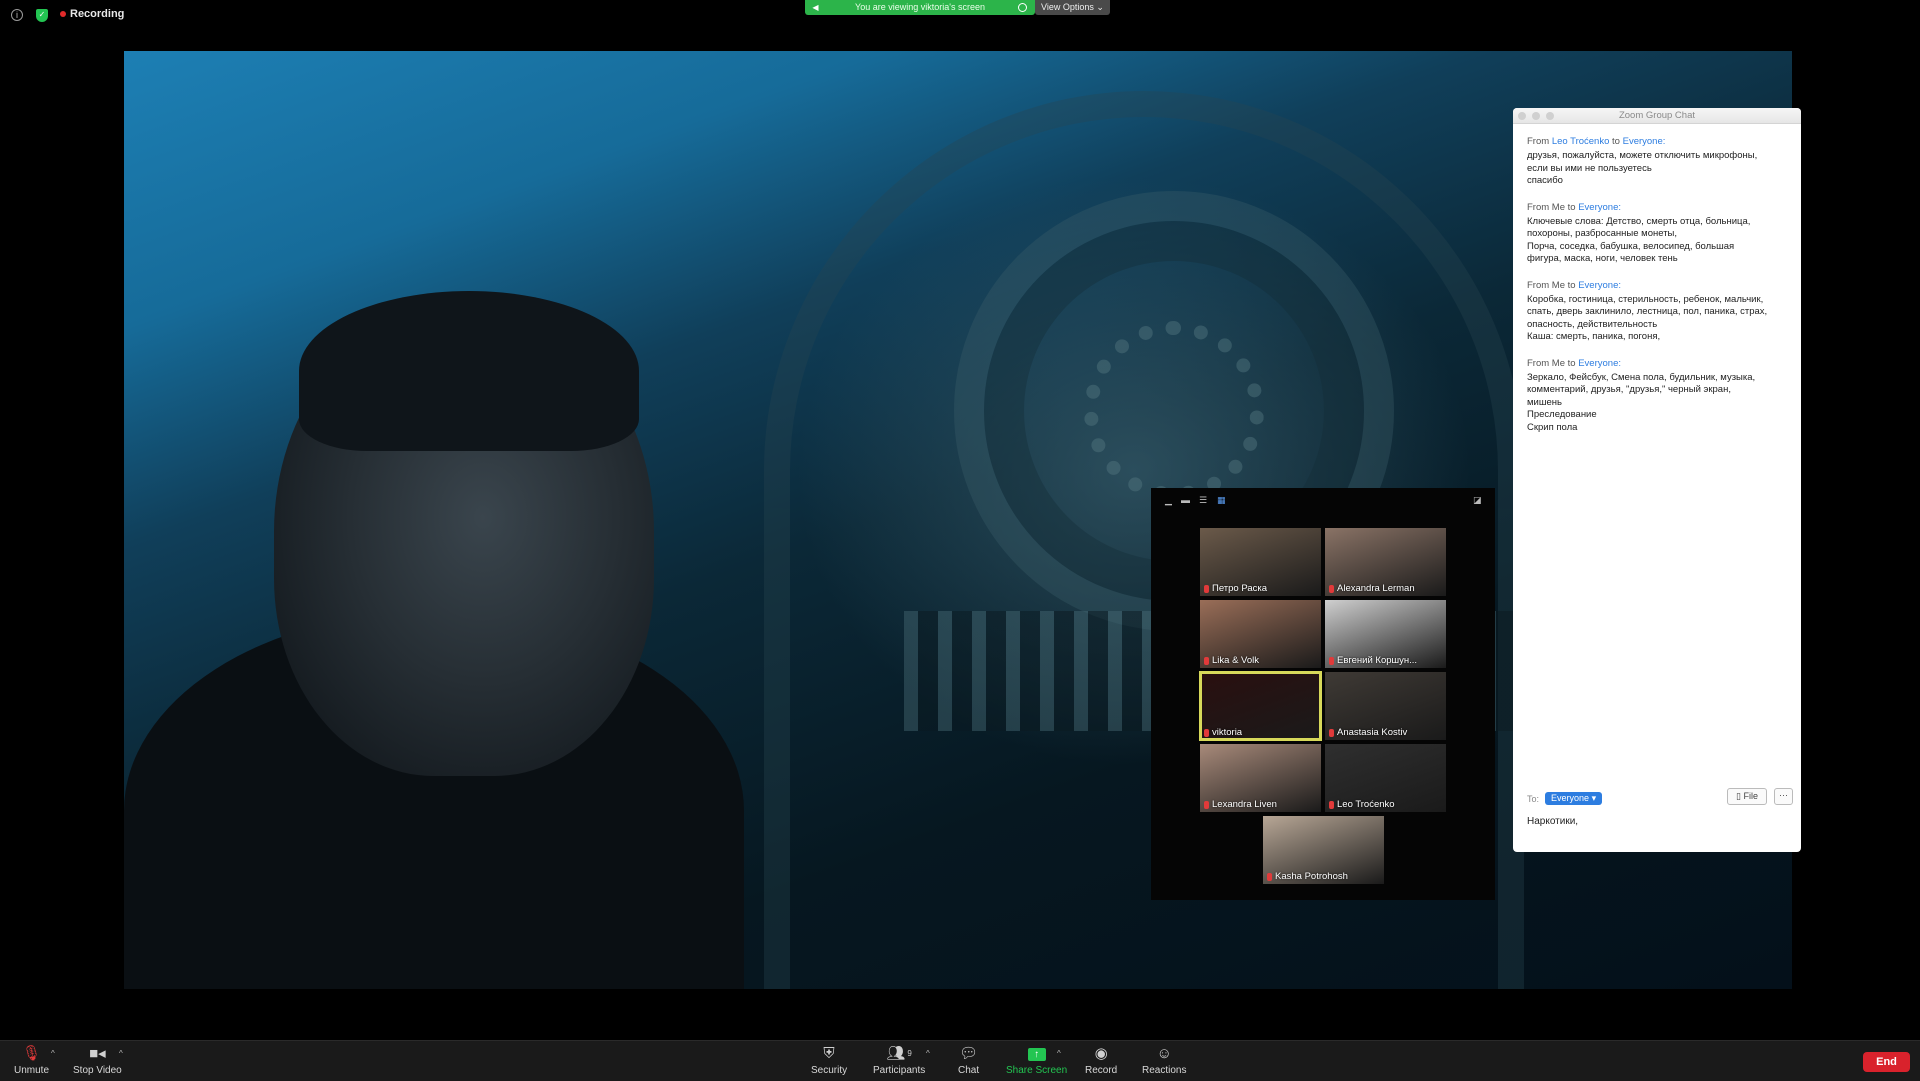 The width and height of the screenshot is (1920, 1081). What do you see at coordinates (1545, 180) in the screenshot?
I see `chat-message-line: спасибо` at bounding box center [1545, 180].